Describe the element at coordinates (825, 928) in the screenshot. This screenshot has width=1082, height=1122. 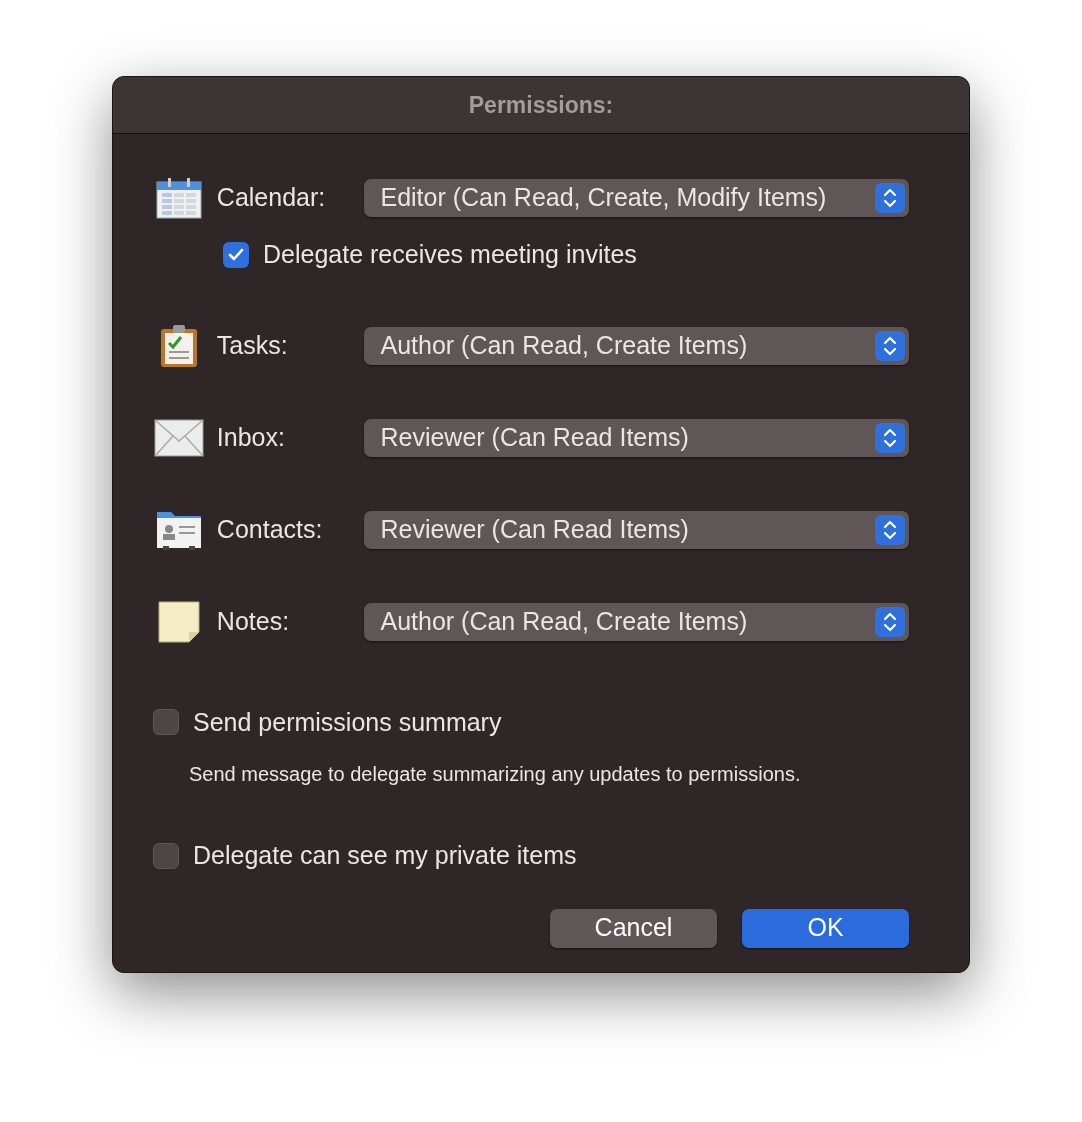
I see `ok-button: OK` at that location.